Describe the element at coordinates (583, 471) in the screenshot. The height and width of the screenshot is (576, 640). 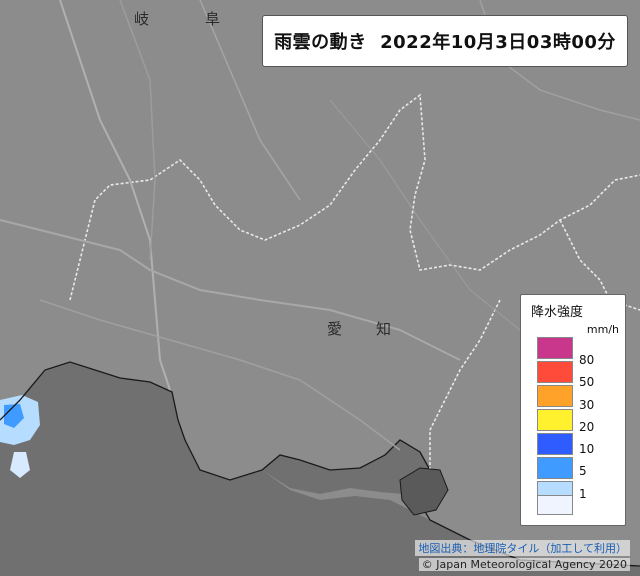
I see `legend-label-5: 5` at that location.